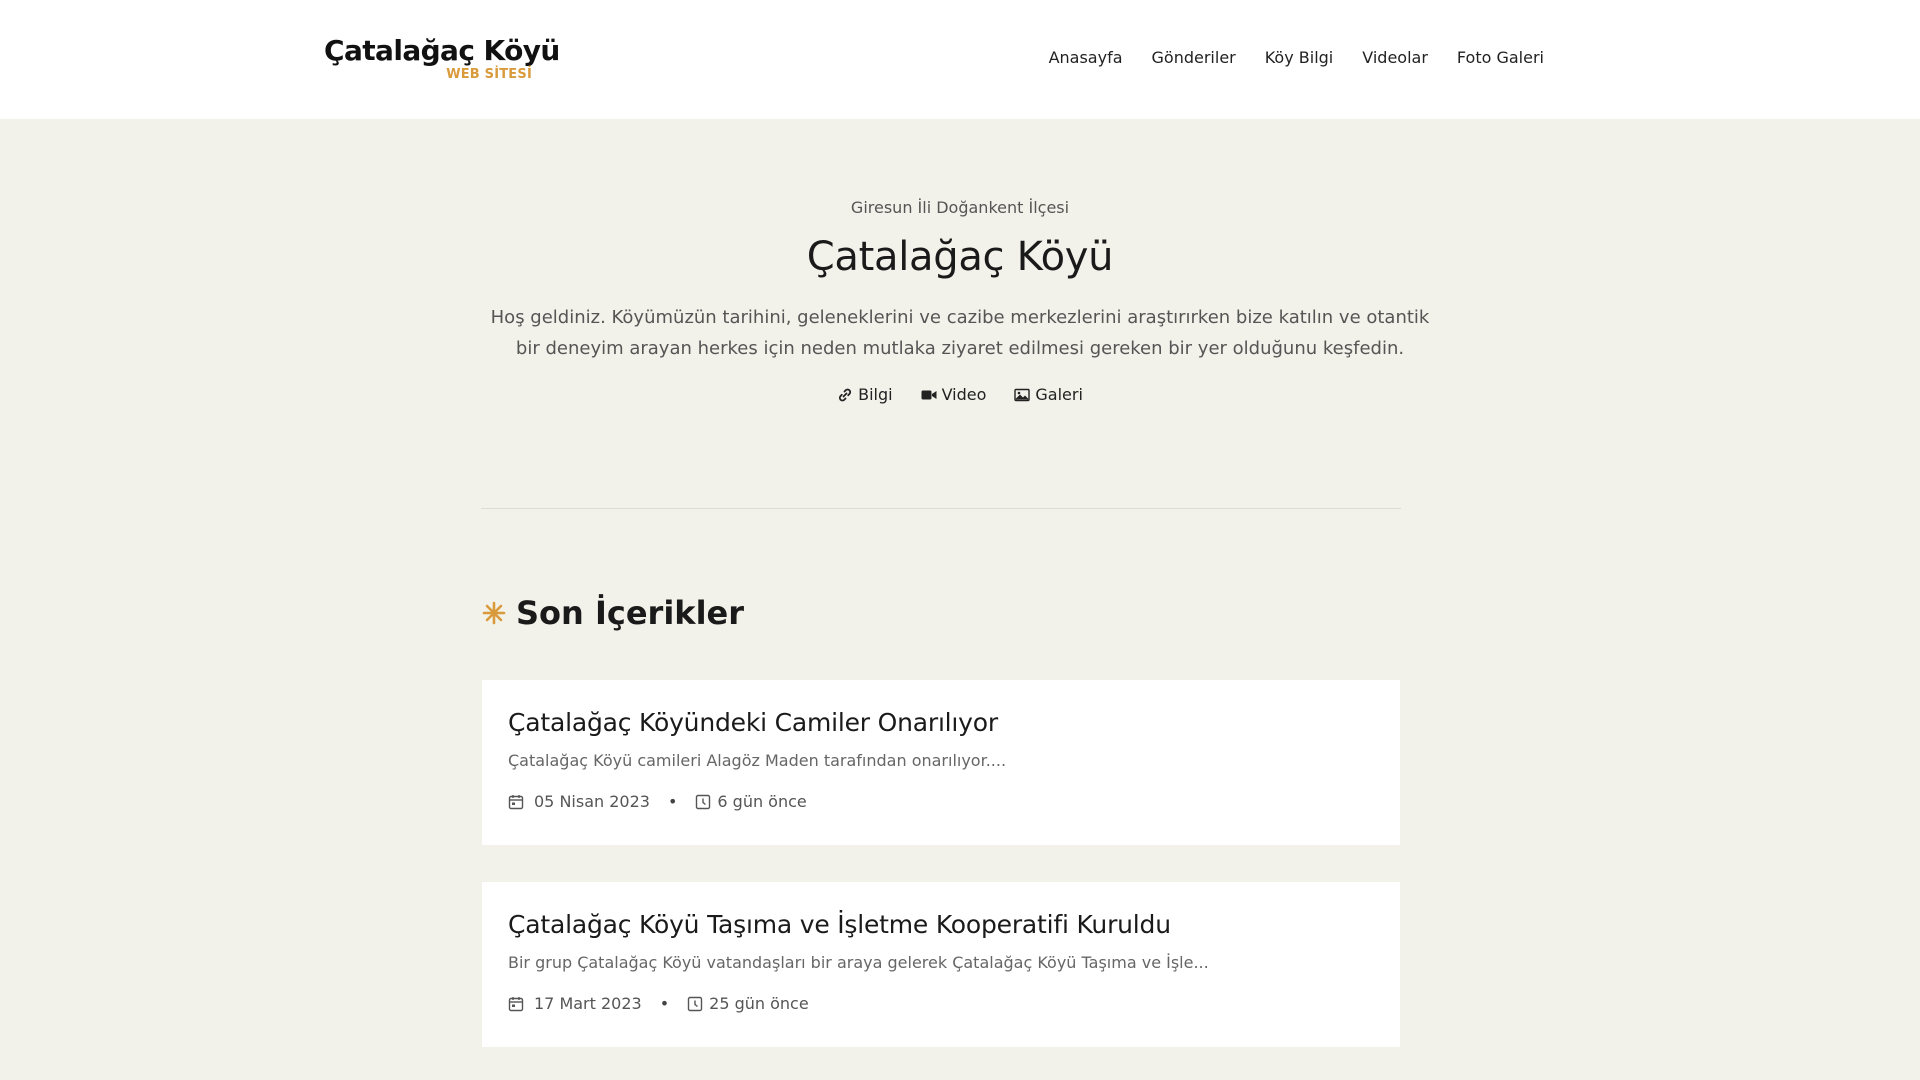 Image resolution: width=1920 pixels, height=1080 pixels. Describe the element at coordinates (1086, 57) in the screenshot. I see `nav-item-anasayfa: Anasayfa` at that location.